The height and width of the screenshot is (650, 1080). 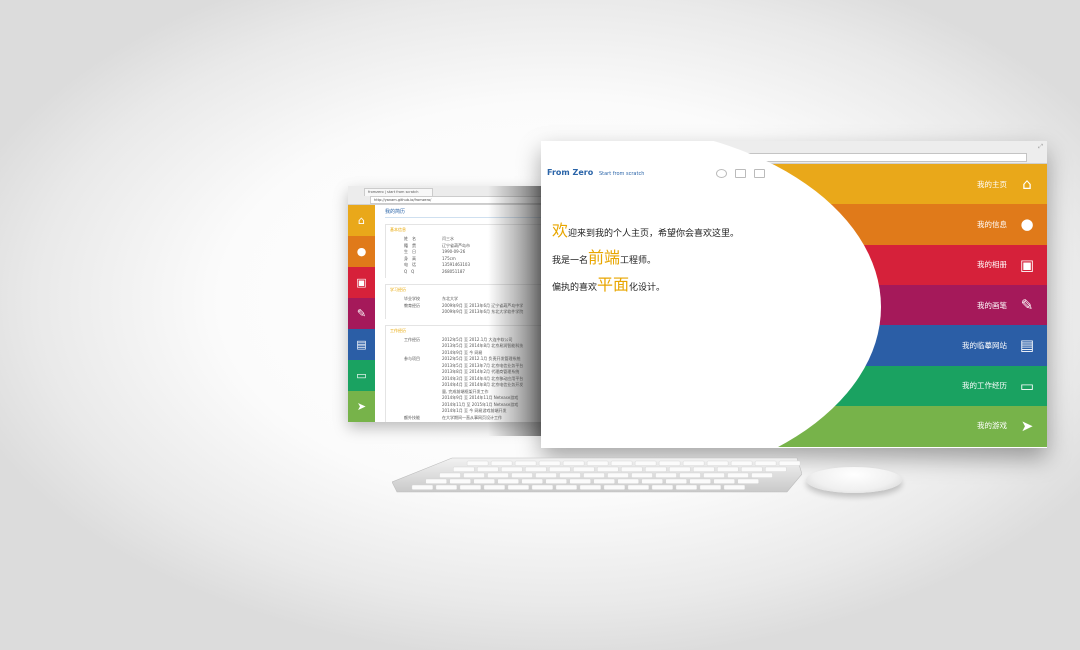 I want to click on menu-item: 我的画笔 ✎, so click(x=947, y=305).